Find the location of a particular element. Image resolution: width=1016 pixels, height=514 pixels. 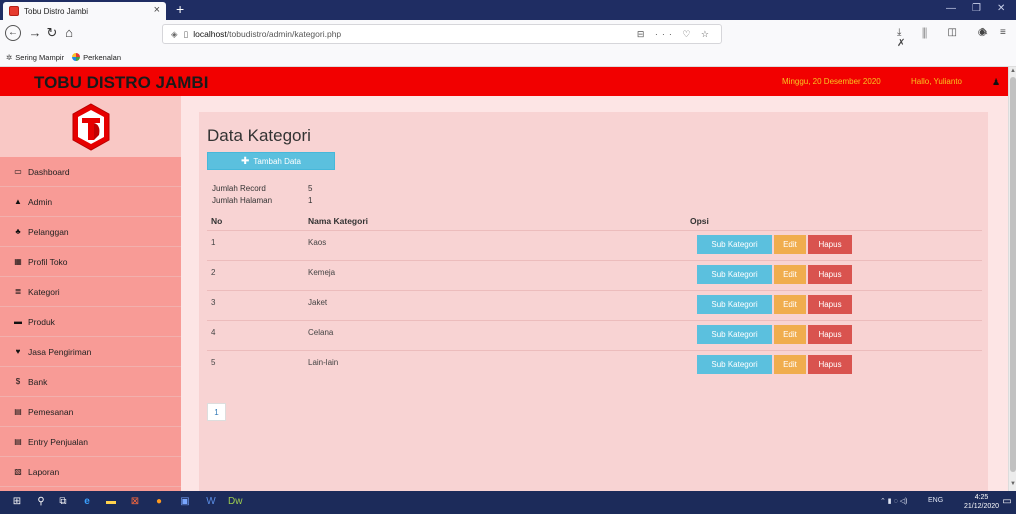

column-header-name: Nama Kategori is located at coordinates (338, 221).